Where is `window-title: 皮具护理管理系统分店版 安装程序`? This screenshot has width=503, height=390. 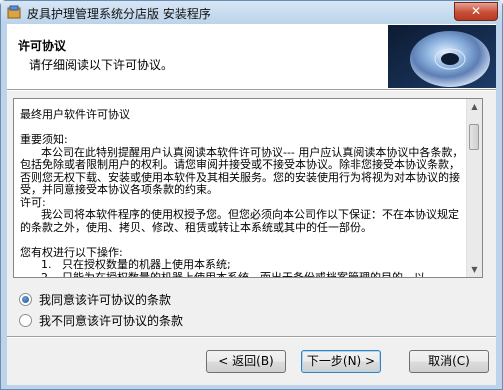
window-title: 皮具护理管理系统分店版 安装程序 is located at coordinates (119, 14).